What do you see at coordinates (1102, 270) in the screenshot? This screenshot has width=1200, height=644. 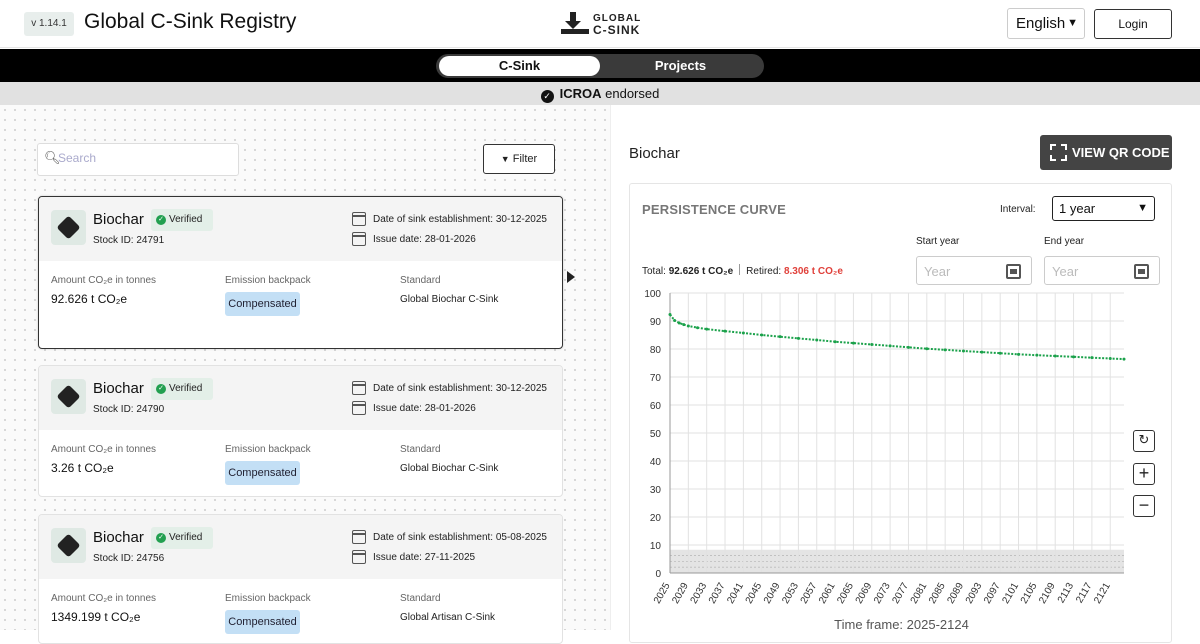 I see `end-year-input: Year` at bounding box center [1102, 270].